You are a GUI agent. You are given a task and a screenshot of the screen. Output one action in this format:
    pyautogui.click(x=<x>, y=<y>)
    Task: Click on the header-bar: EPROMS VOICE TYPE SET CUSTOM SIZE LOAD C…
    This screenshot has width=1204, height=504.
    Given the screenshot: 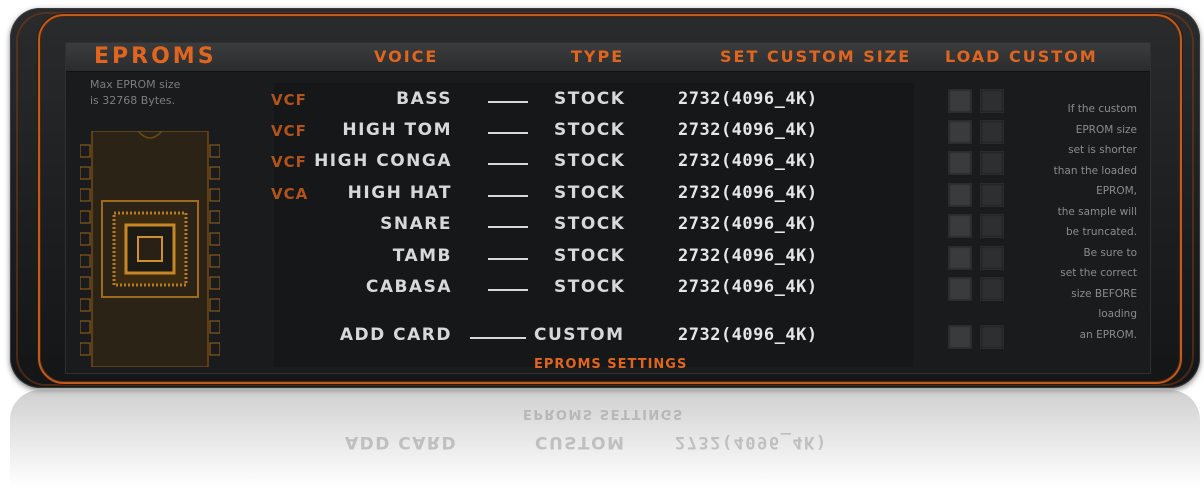 What is the action you would take?
    pyautogui.click(x=608, y=57)
    